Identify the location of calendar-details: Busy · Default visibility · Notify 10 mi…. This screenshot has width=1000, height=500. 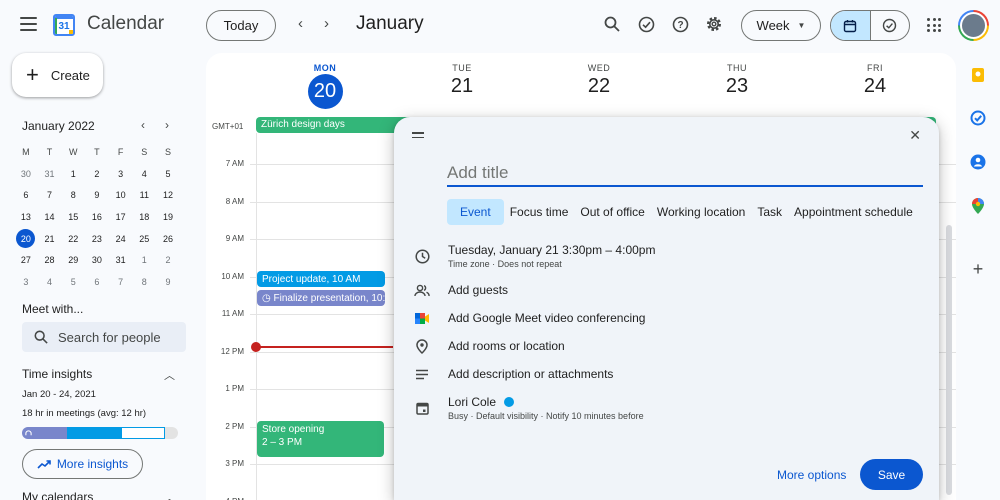
(546, 416).